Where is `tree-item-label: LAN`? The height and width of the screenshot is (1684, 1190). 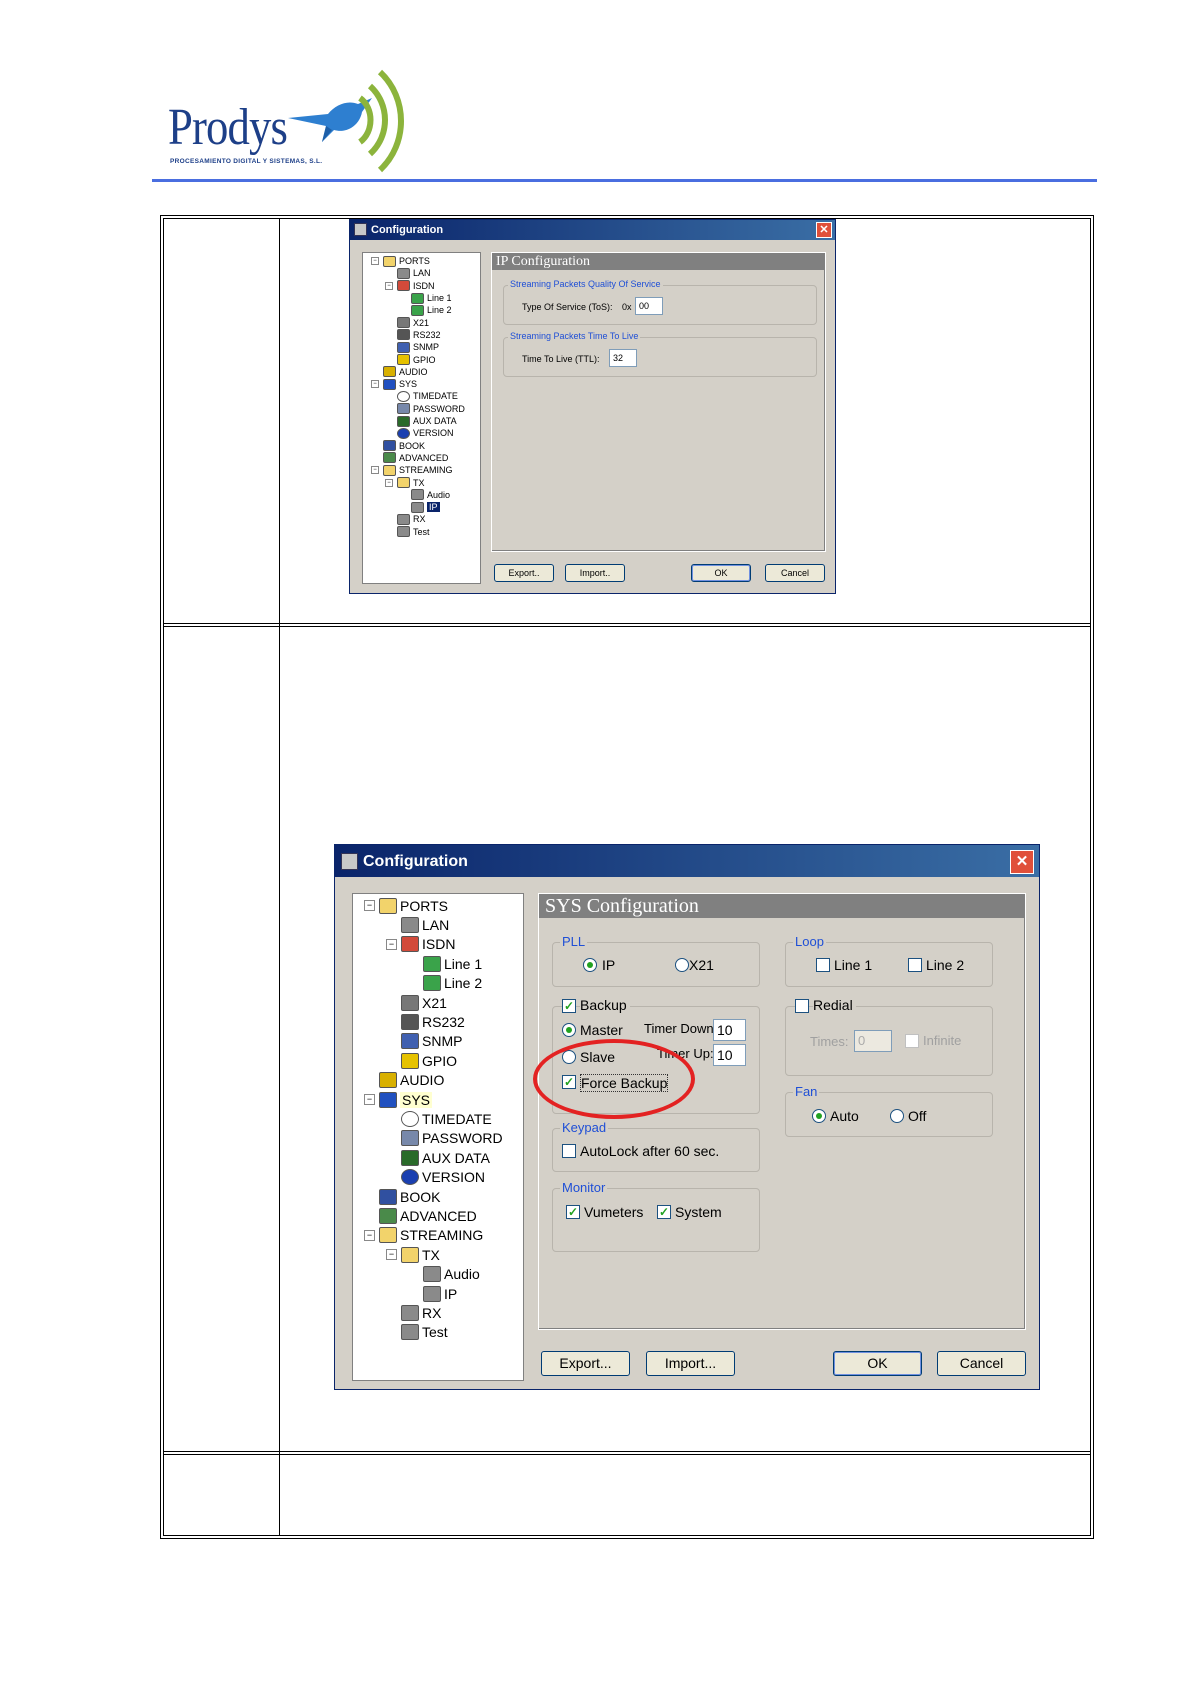
tree-item-label: LAN is located at coordinates (436, 925).